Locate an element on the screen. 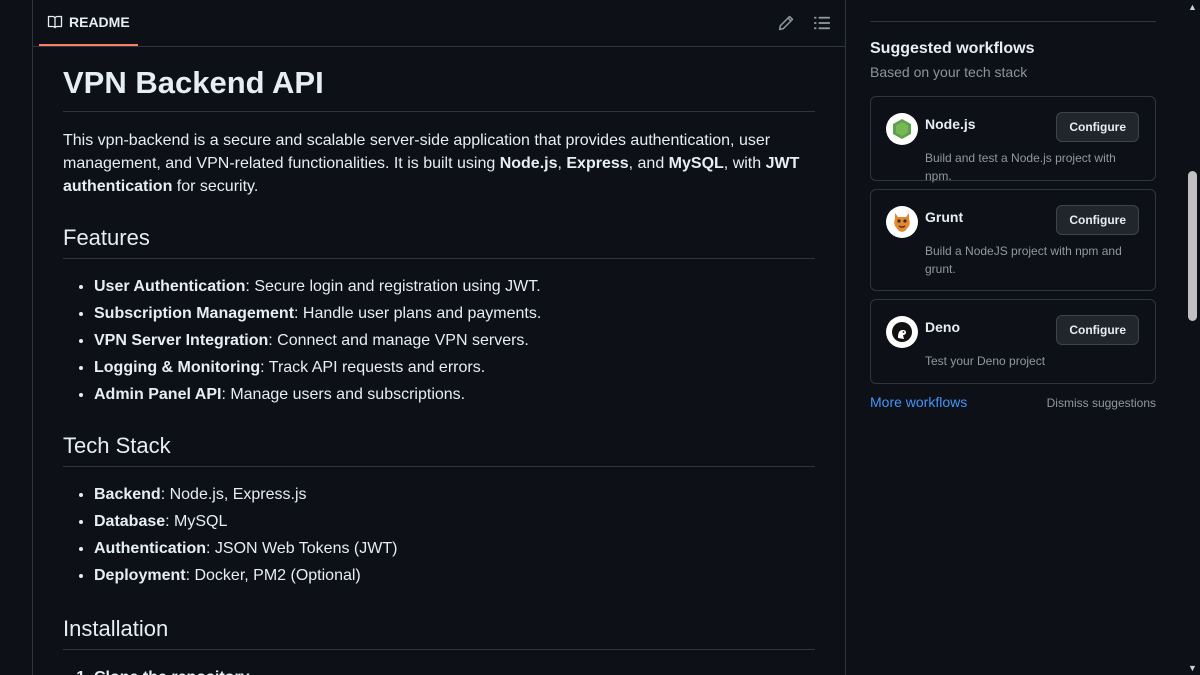 This screenshot has width=1200, height=675. list-item-bold: User Authentication is located at coordinates (170, 286).